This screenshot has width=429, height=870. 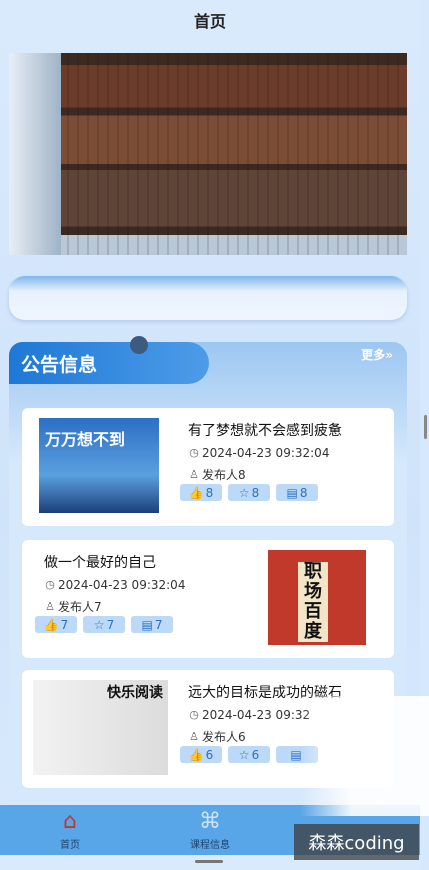 What do you see at coordinates (70, 821) in the screenshot?
I see `home-icon: ⌂` at bounding box center [70, 821].